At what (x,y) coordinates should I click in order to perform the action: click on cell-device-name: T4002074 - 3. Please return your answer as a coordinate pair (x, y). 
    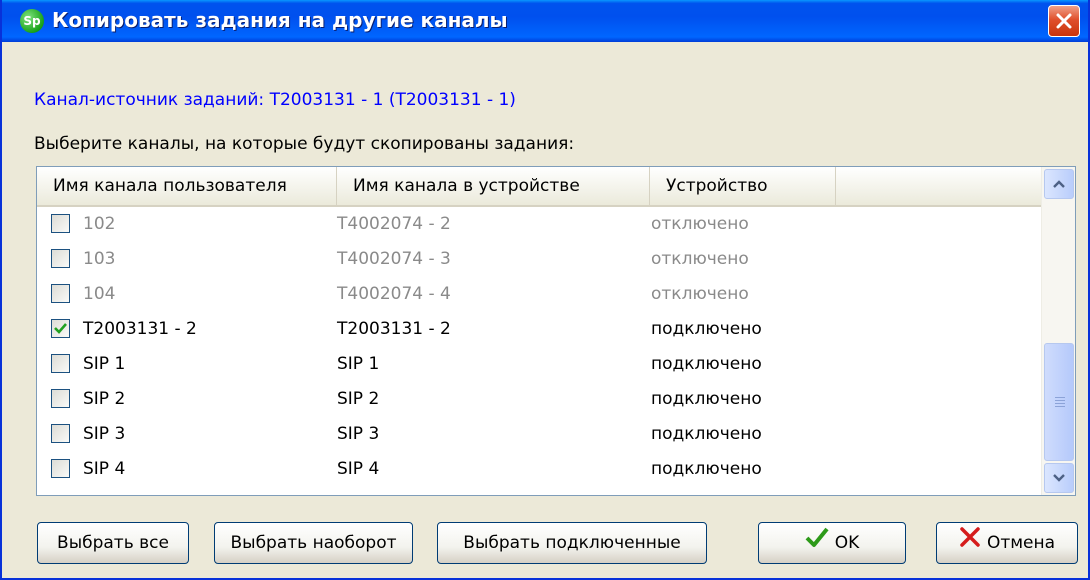
    Looking at the image, I should click on (394, 259).